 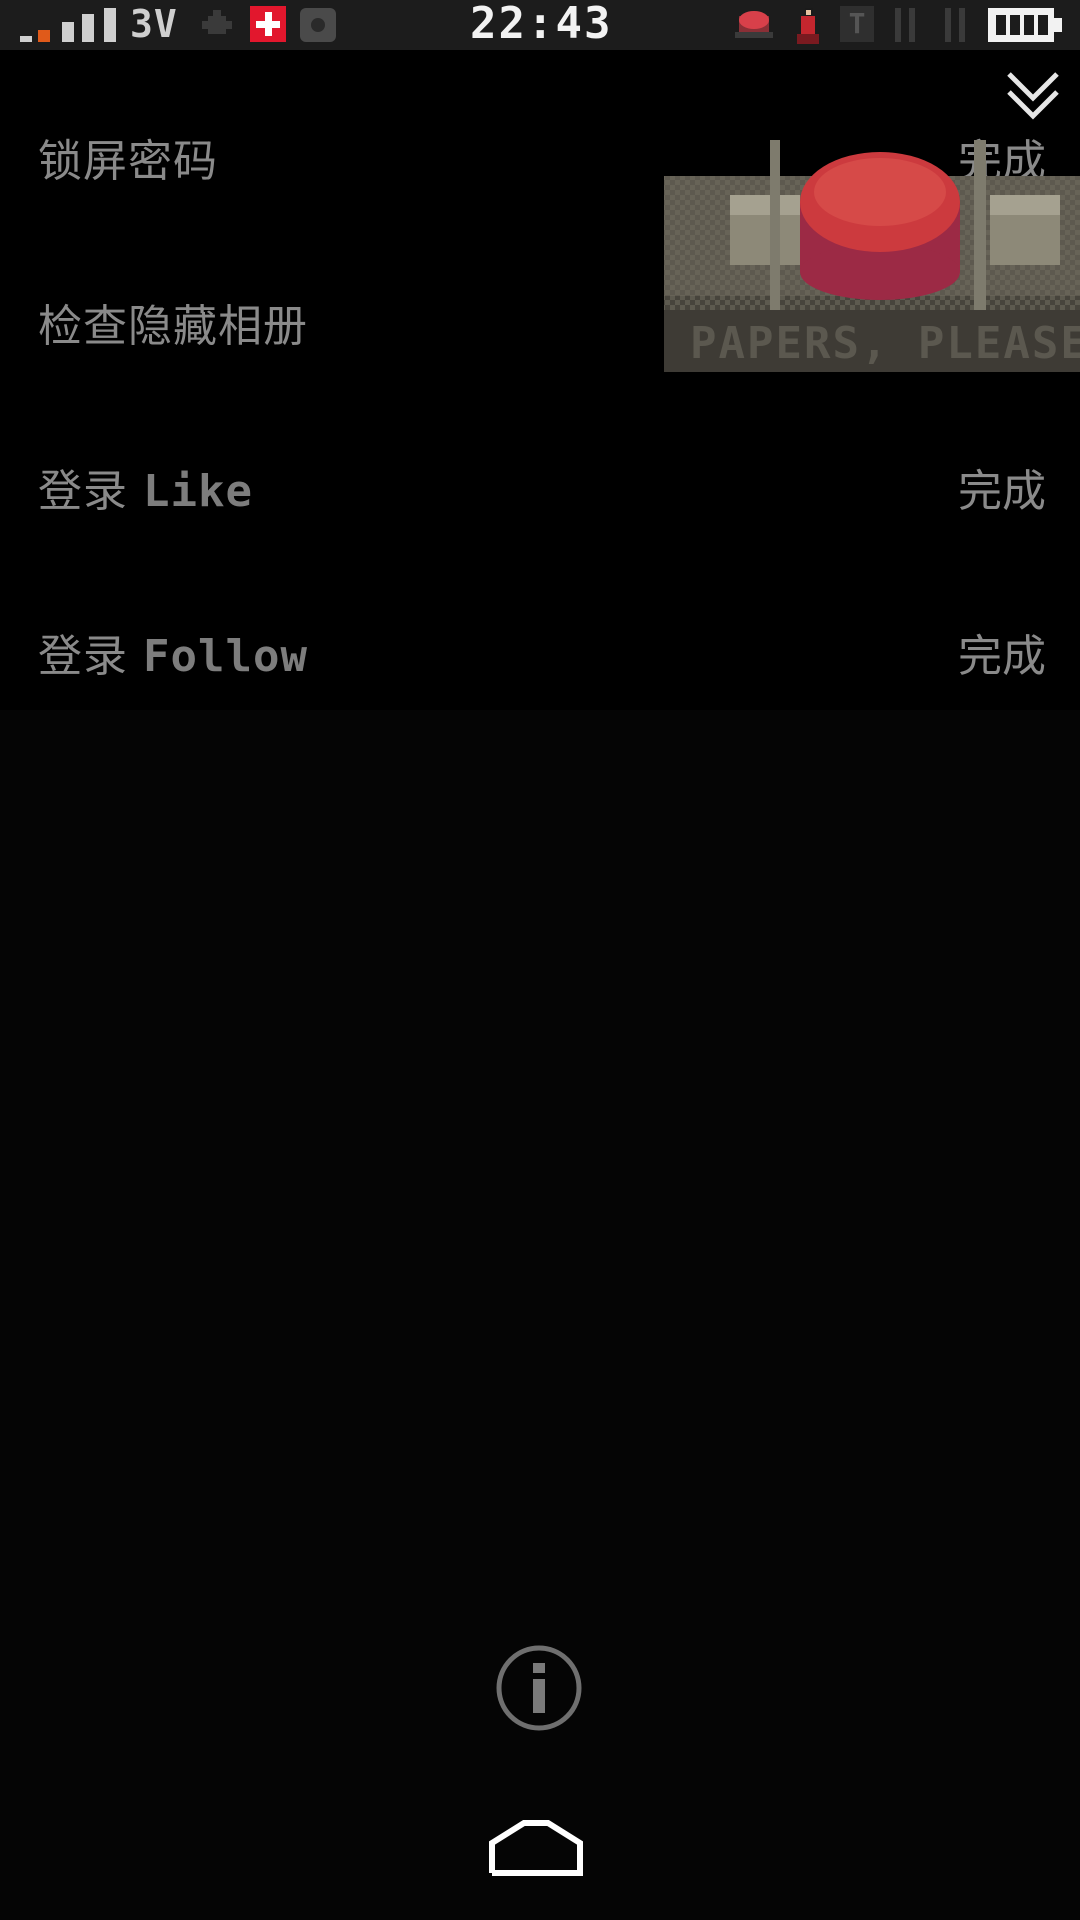 What do you see at coordinates (857, 24) in the screenshot?
I see `t-icon: T` at bounding box center [857, 24].